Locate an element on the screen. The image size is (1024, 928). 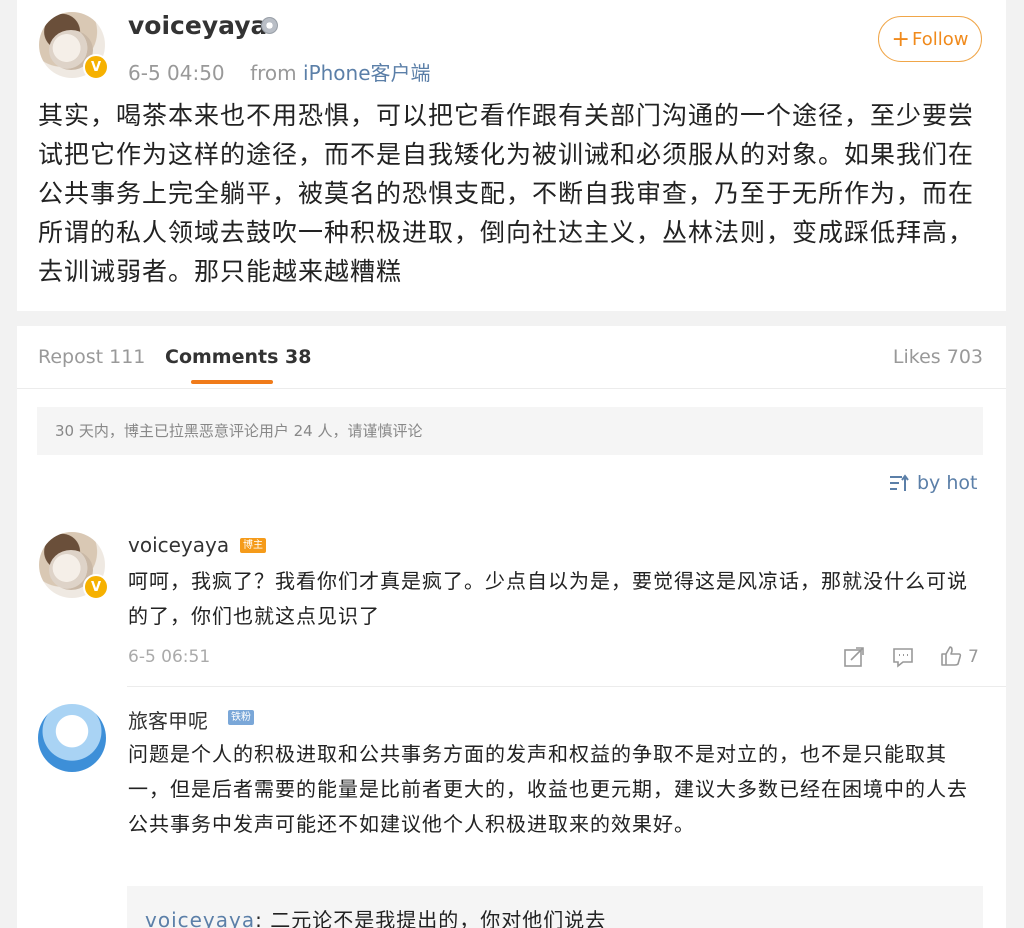
plus-icon: + is located at coordinates (900, 39).